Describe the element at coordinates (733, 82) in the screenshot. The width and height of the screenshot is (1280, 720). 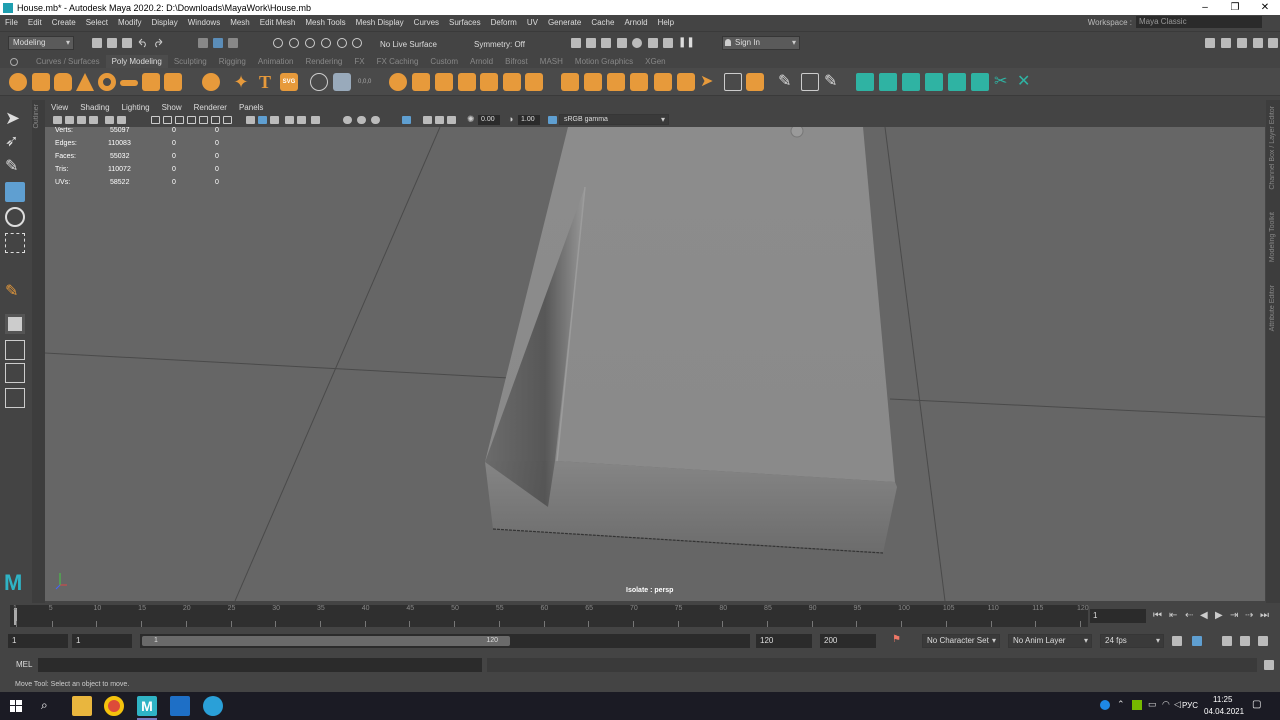
I see `cleanup-icon` at that location.